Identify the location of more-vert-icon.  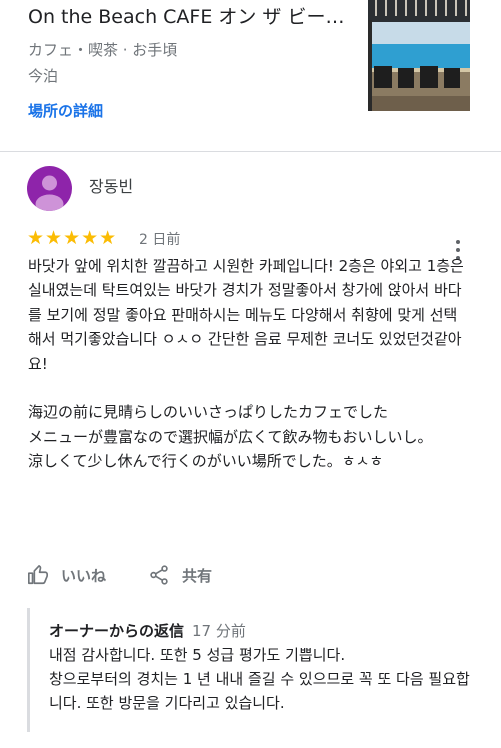
(458, 242).